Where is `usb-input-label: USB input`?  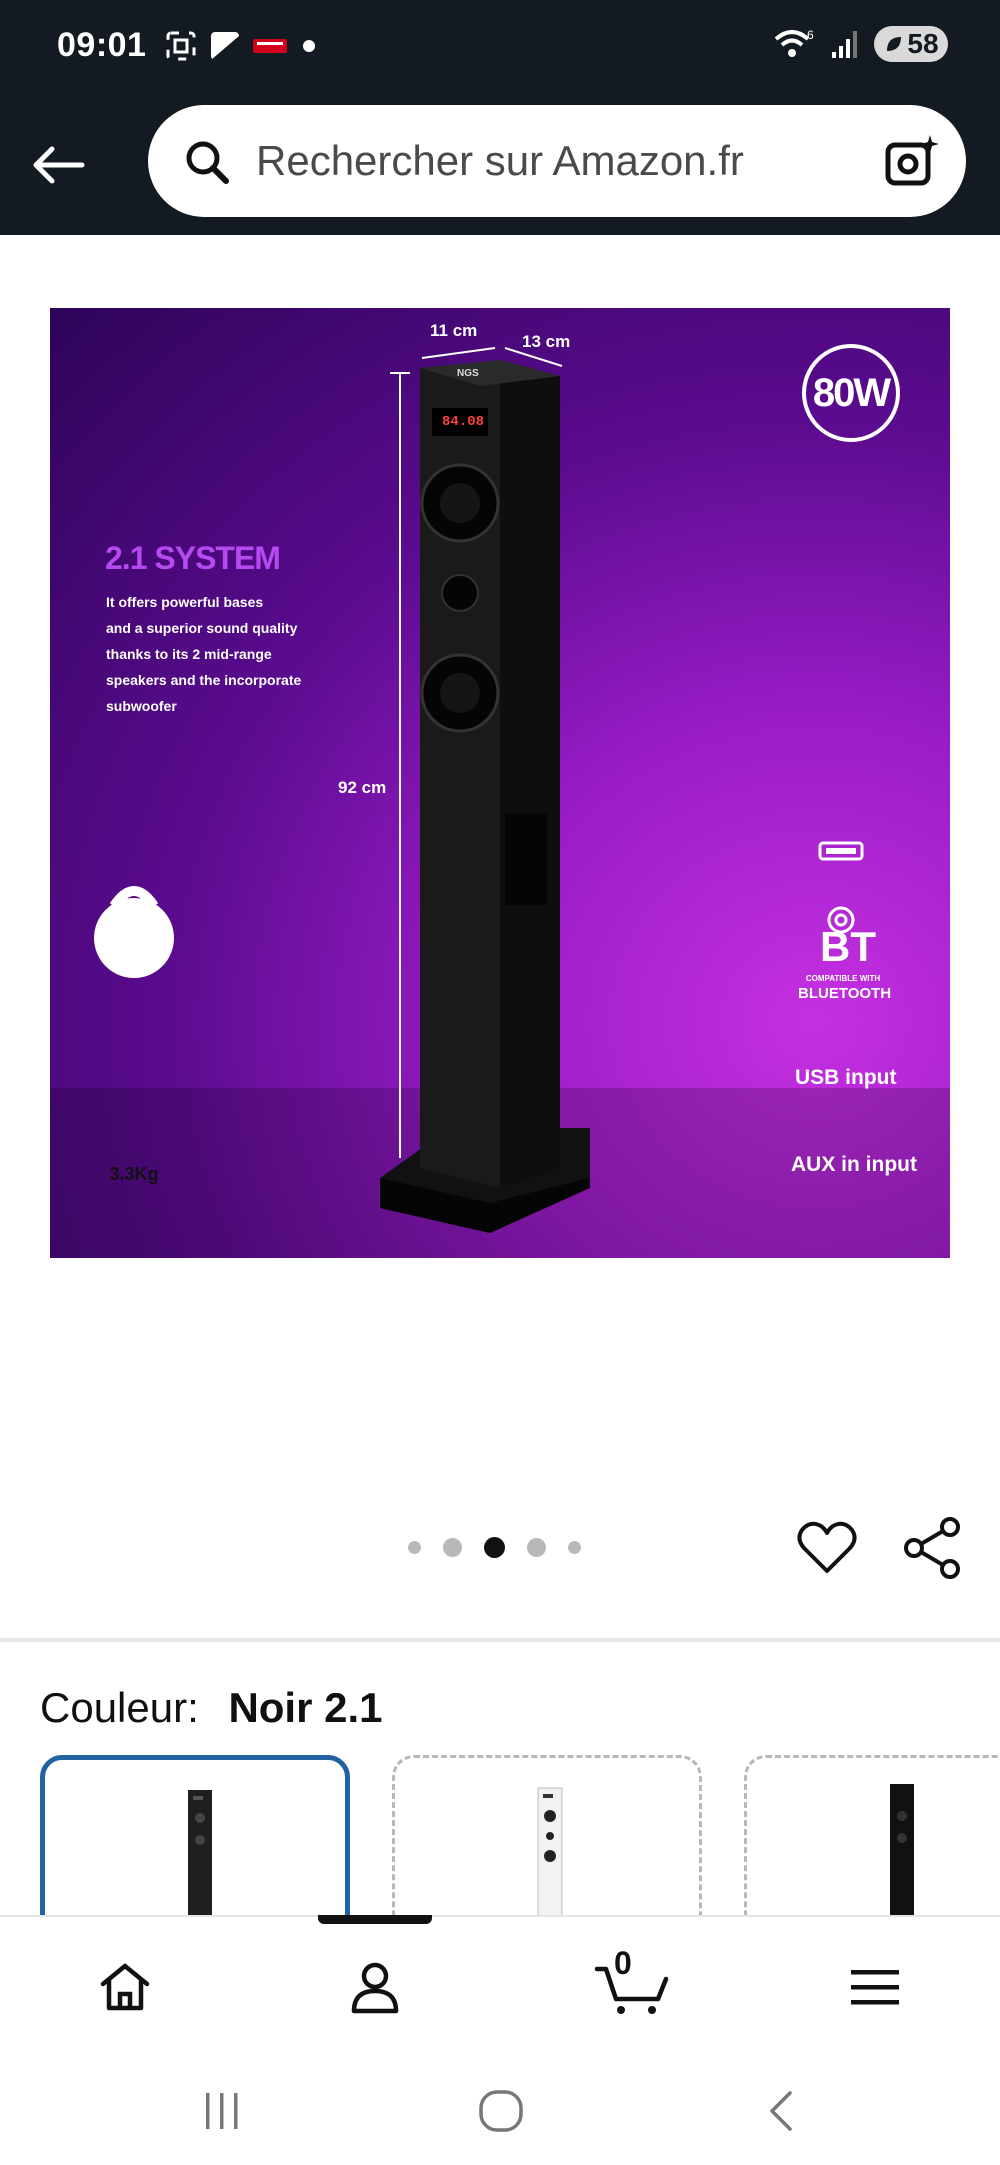
usb-input-label: USB input is located at coordinates (846, 1077).